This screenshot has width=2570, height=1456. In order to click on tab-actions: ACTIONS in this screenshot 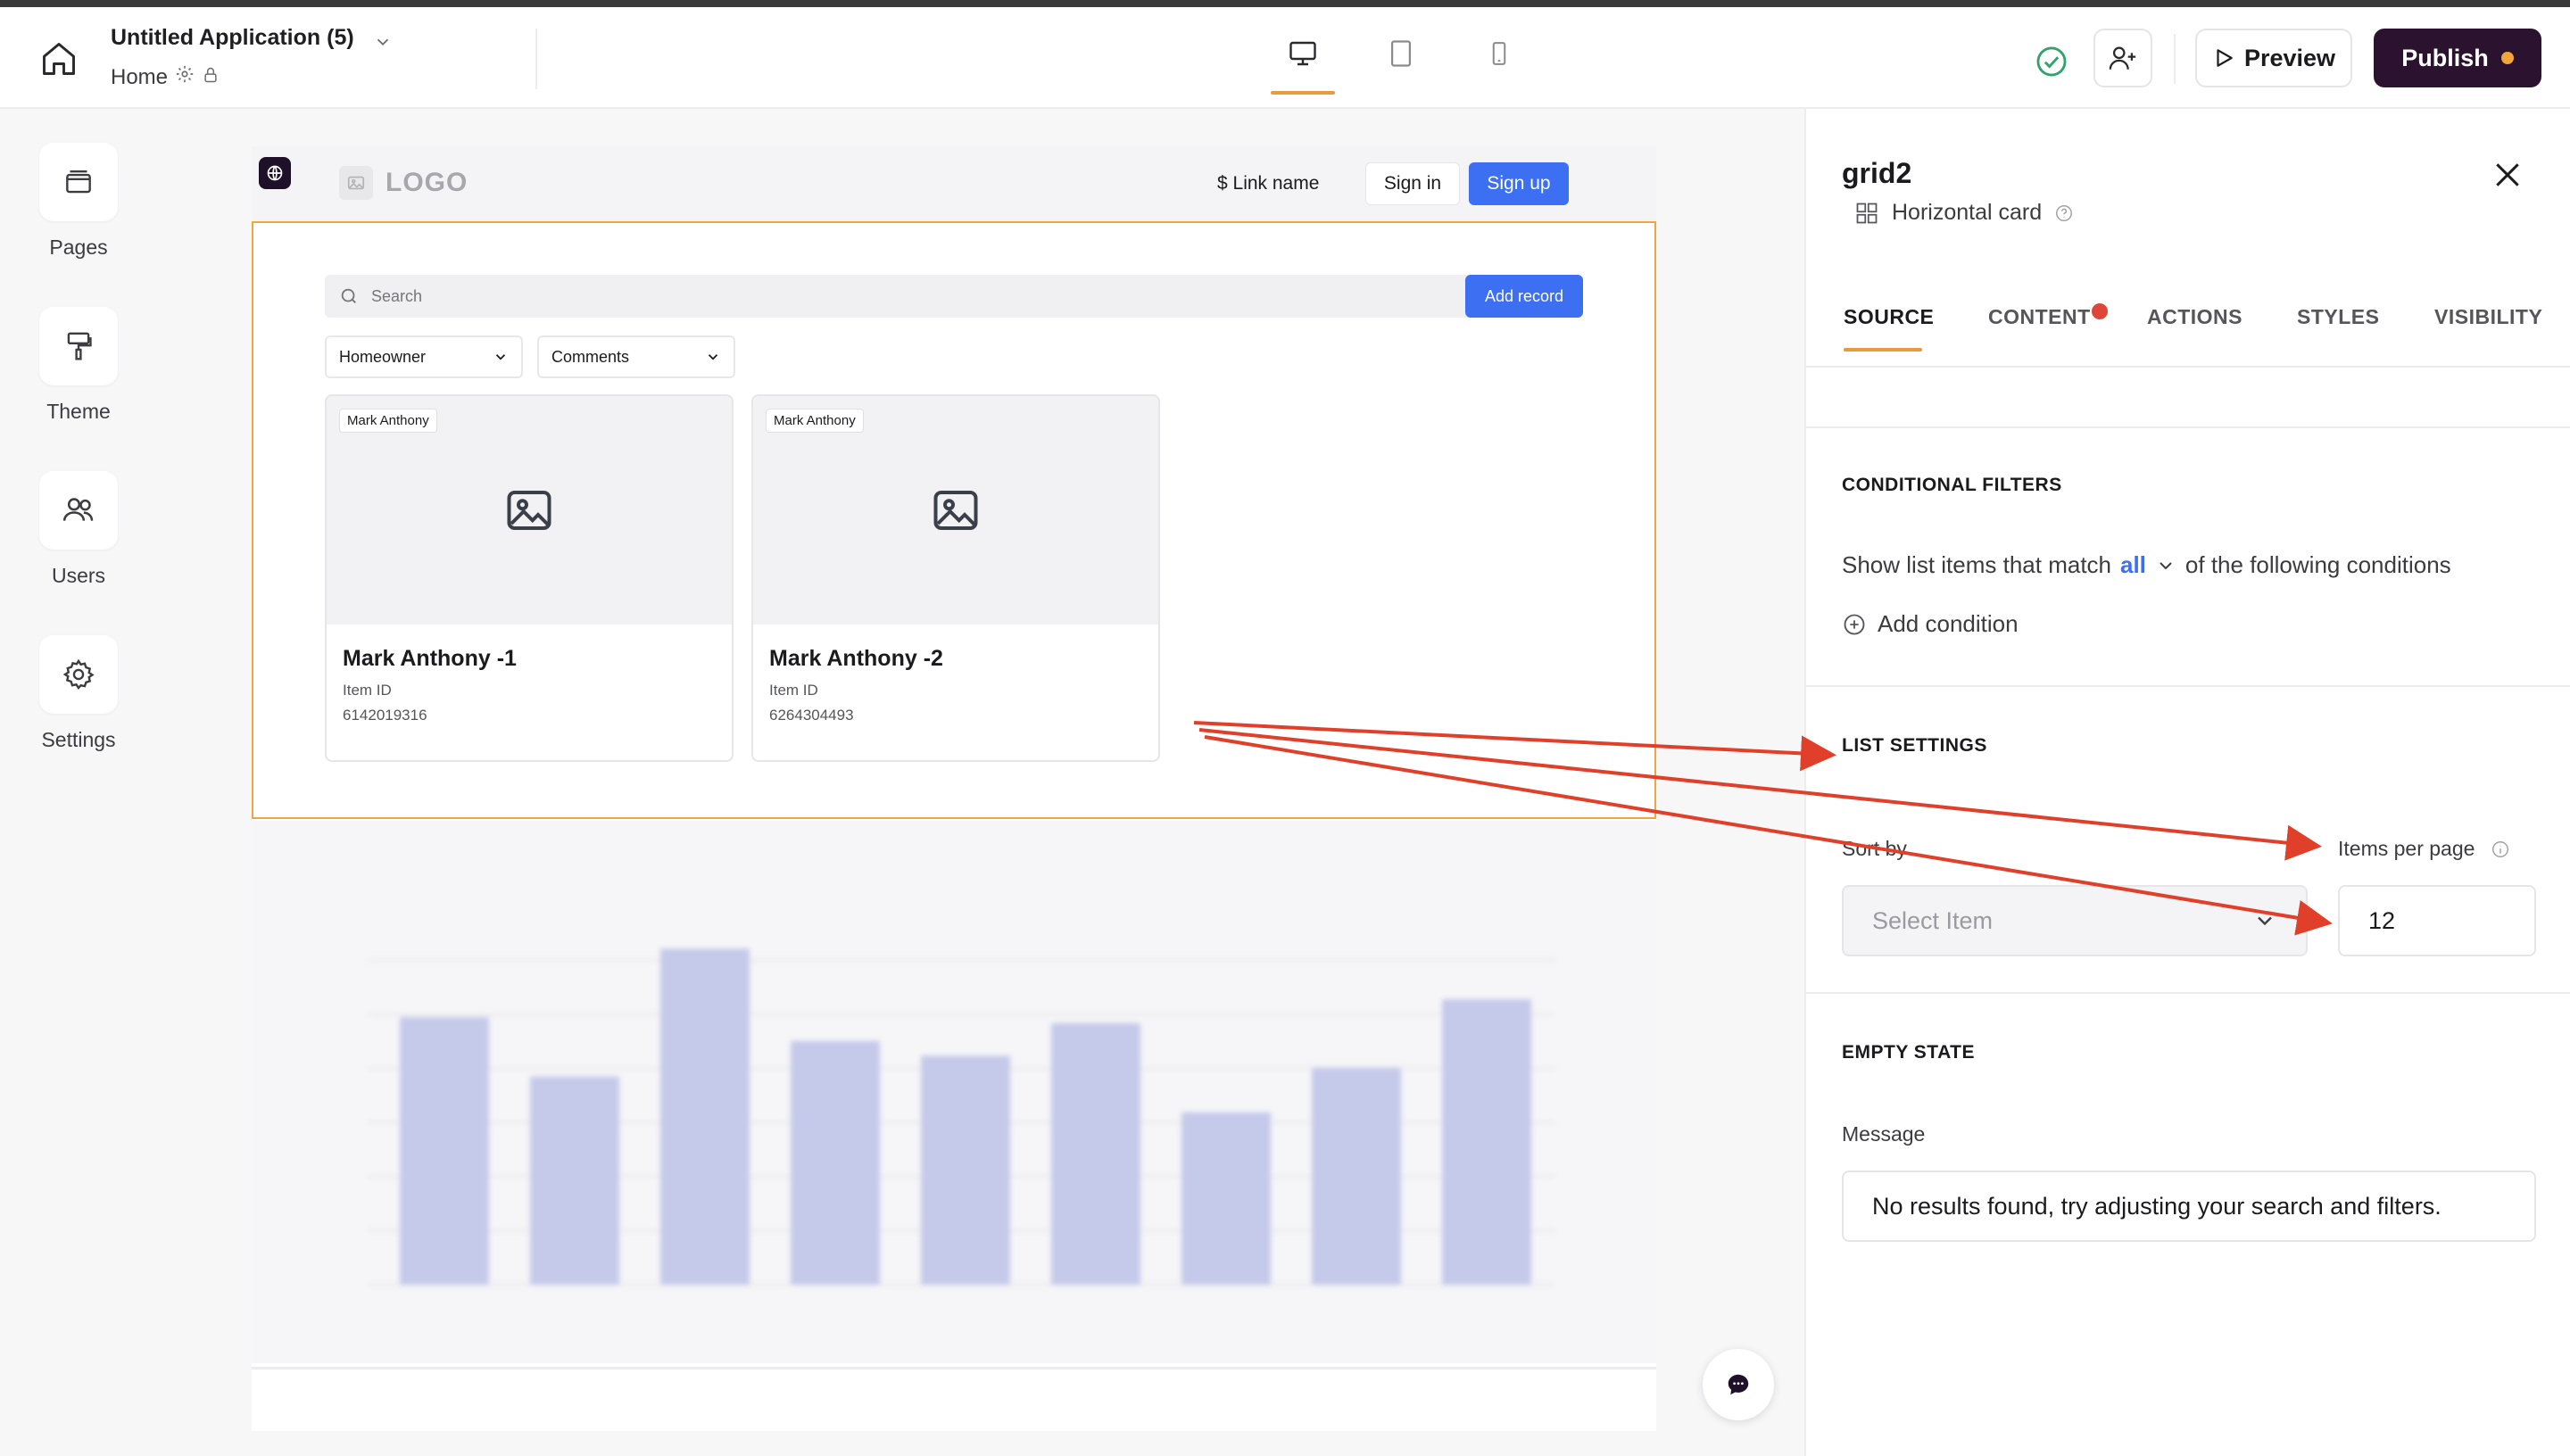, I will do `click(2195, 317)`.